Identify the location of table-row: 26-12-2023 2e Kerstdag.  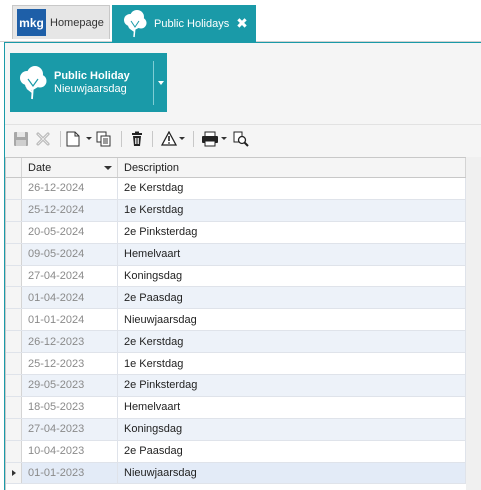
(236, 342).